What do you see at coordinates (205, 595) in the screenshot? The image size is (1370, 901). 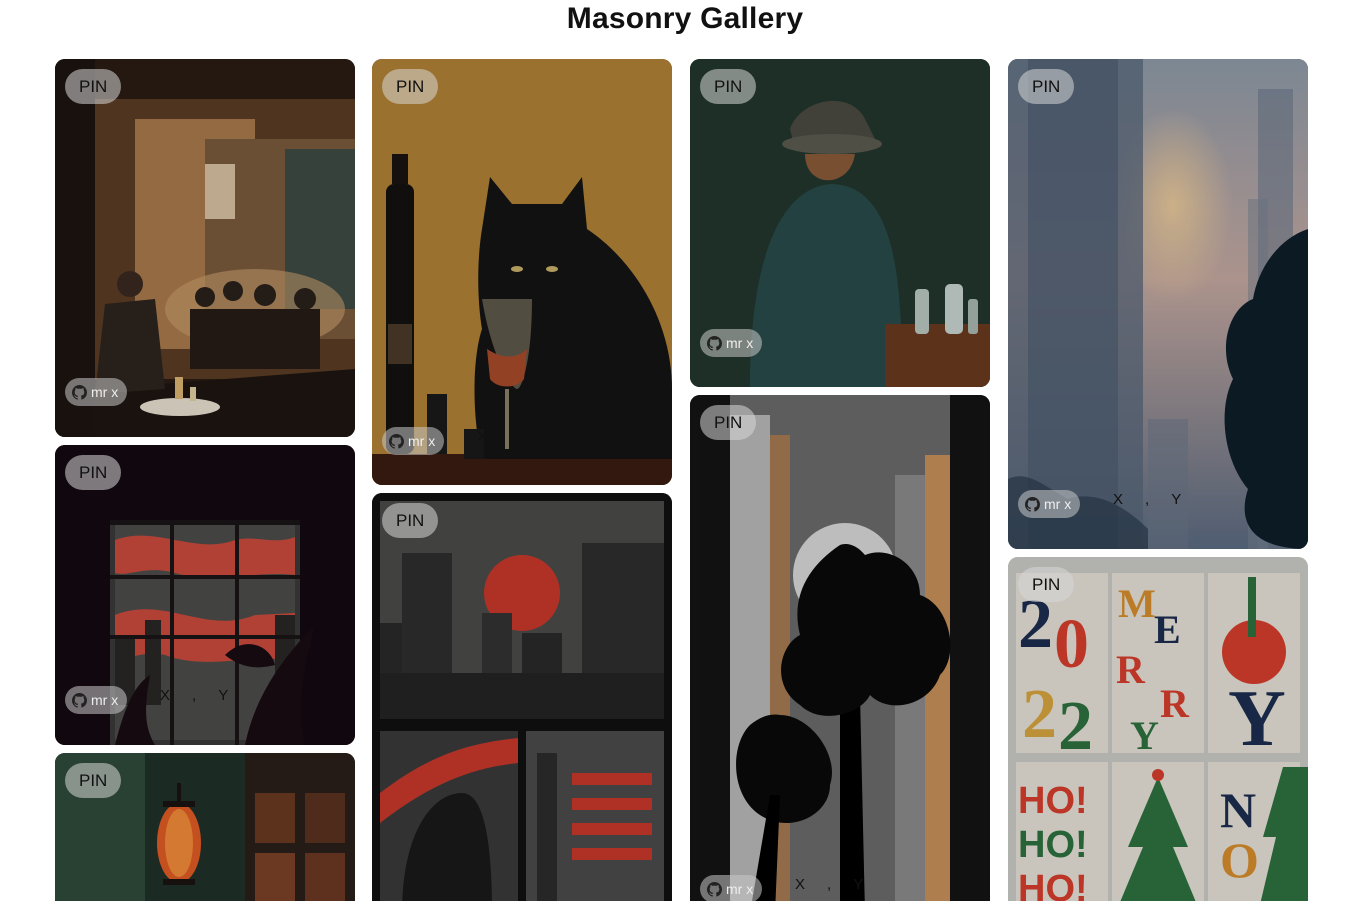 I see `gallery-card-window-red: PIN mr x X , Y` at bounding box center [205, 595].